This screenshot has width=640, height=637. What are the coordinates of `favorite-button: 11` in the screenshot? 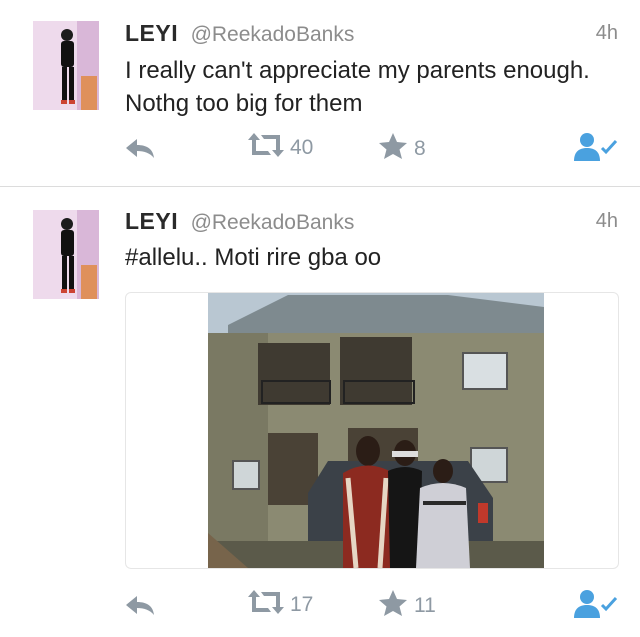 It's located at (407, 606).